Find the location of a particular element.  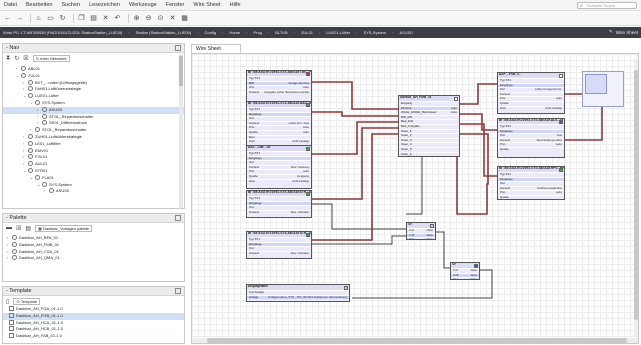

minimap is located at coordinates (603, 89).